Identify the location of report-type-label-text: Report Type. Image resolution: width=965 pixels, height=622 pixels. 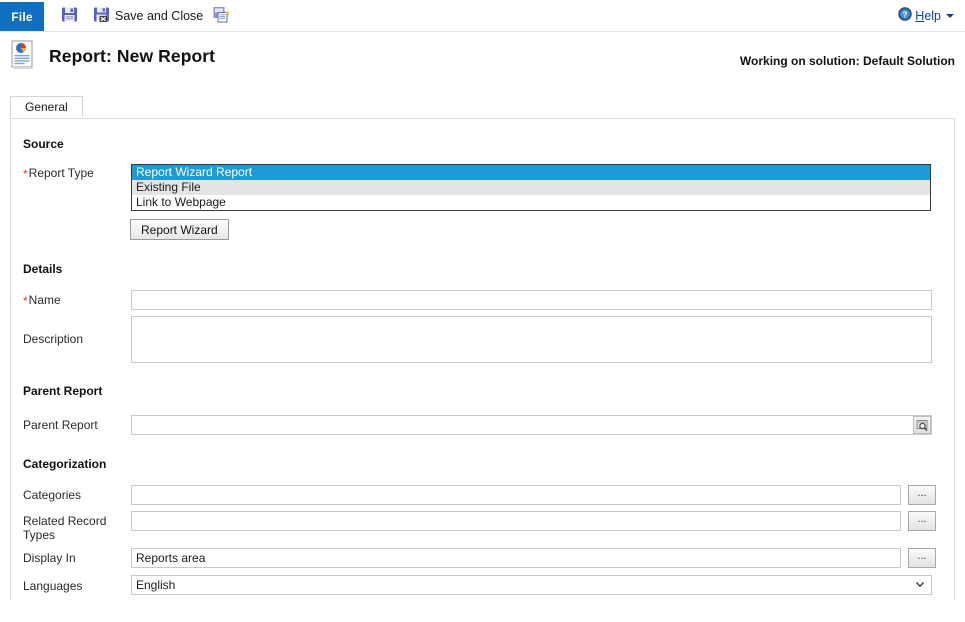
(61, 173).